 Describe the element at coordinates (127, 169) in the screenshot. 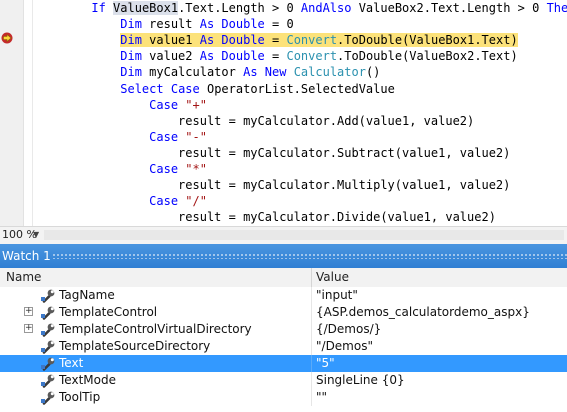

I see `code-line: Case "*"` at that location.